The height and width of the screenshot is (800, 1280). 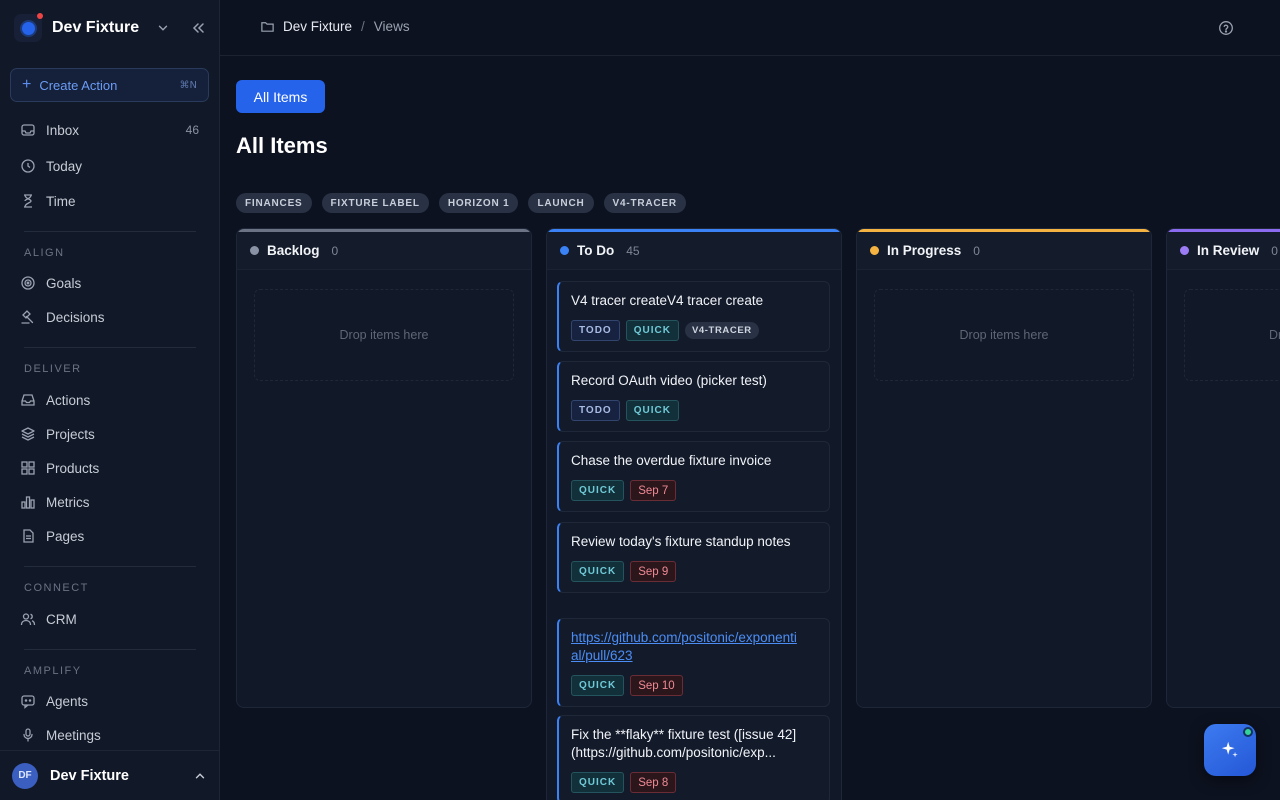 I want to click on gavel-icon, so click(x=27, y=317).